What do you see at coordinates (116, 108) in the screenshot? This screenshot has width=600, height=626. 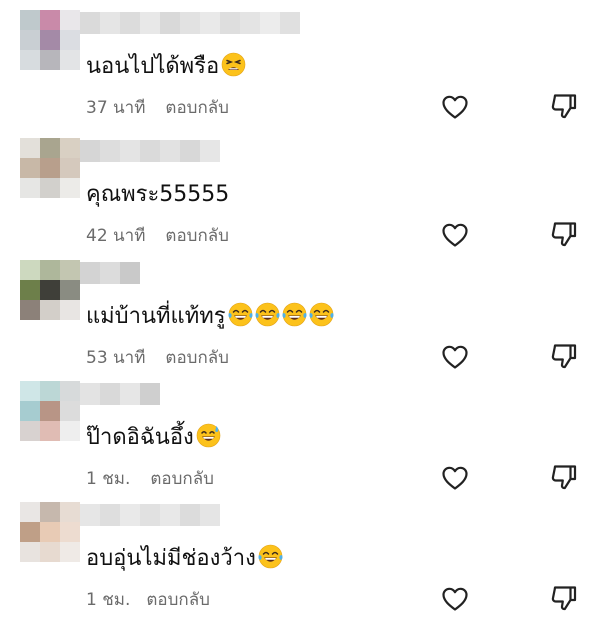 I see `comment-timestamp: 37 นาที` at bounding box center [116, 108].